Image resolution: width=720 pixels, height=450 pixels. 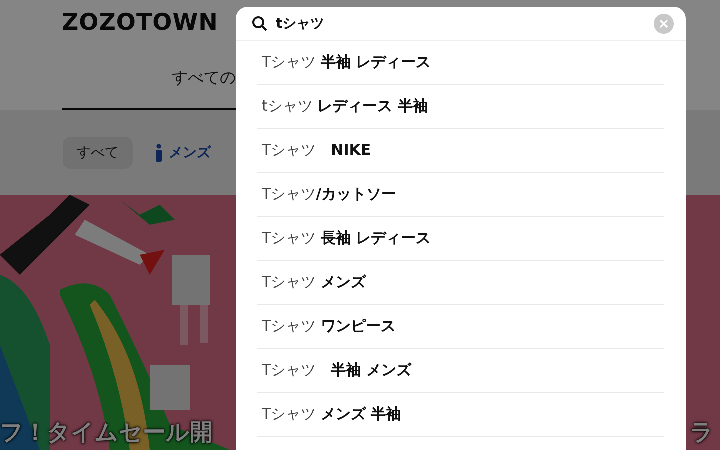 What do you see at coordinates (337, 370) in the screenshot?
I see `suggestion-item: Tシャツ 半袖 メンズ` at bounding box center [337, 370].